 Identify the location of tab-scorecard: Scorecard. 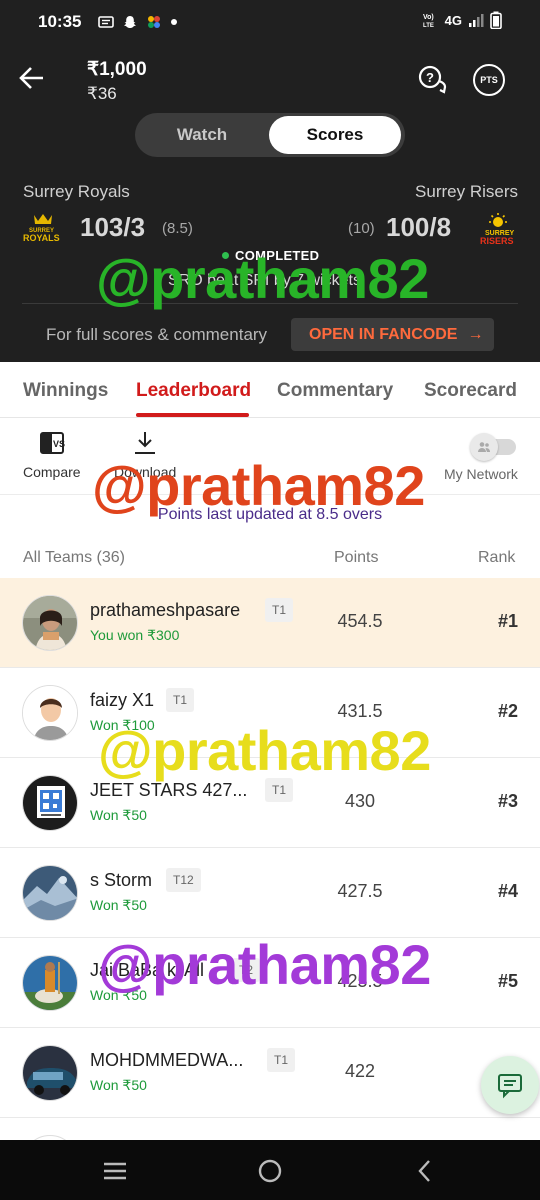
(470, 391).